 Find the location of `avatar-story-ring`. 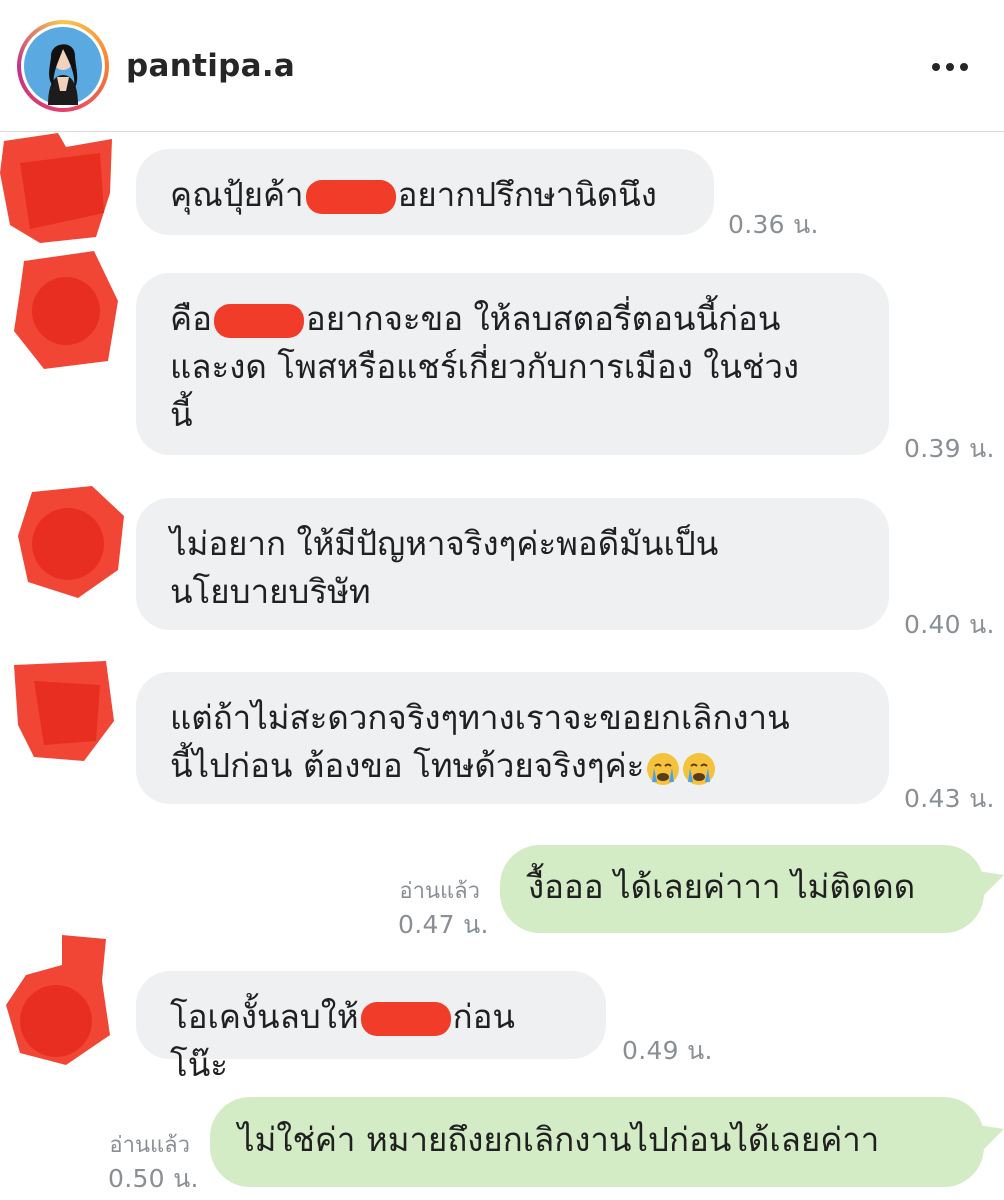

avatar-story-ring is located at coordinates (63, 66).